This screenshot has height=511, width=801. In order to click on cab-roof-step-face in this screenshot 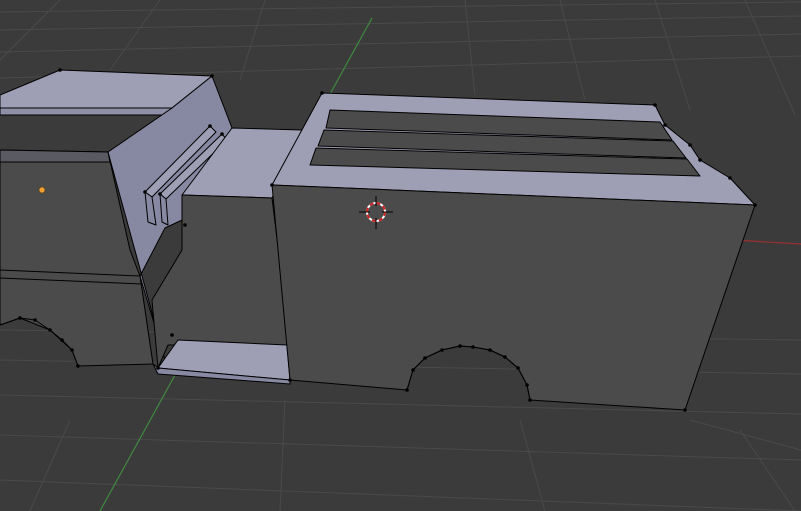, I will do `click(86, 111)`.